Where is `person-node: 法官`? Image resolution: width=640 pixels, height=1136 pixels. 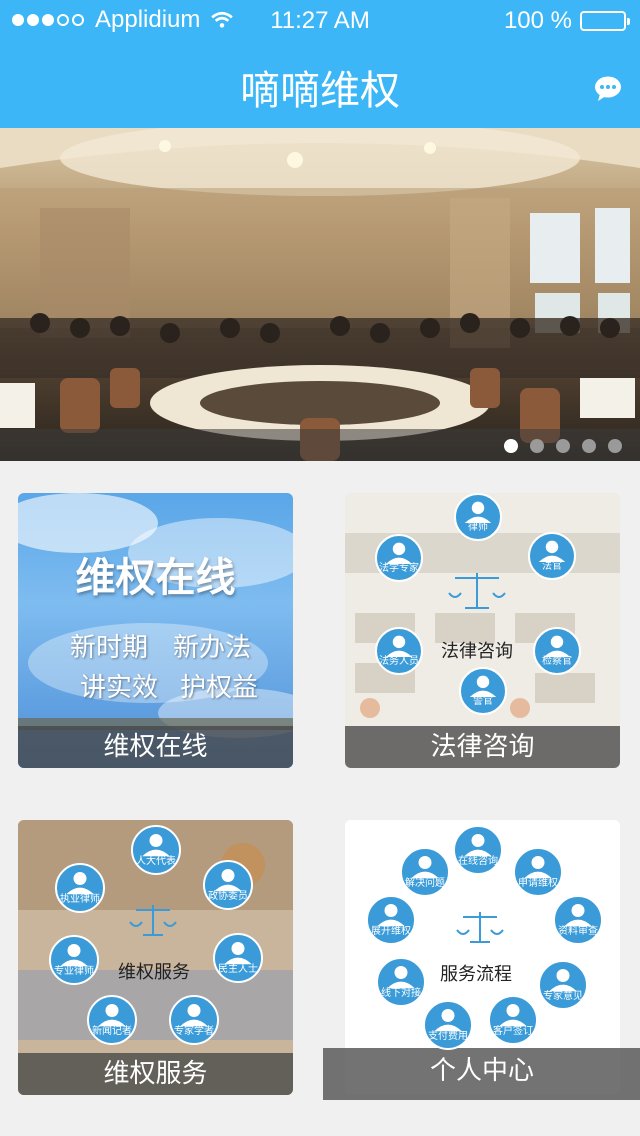 person-node: 法官 is located at coordinates (552, 556).